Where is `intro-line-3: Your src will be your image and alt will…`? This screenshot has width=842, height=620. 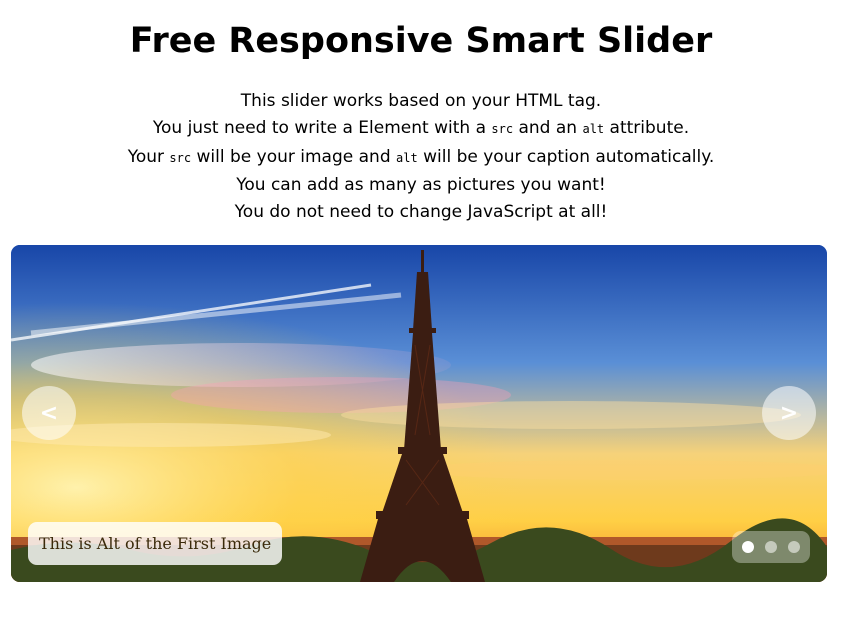 intro-line-3: Your src will be your image and alt will… is located at coordinates (421, 158).